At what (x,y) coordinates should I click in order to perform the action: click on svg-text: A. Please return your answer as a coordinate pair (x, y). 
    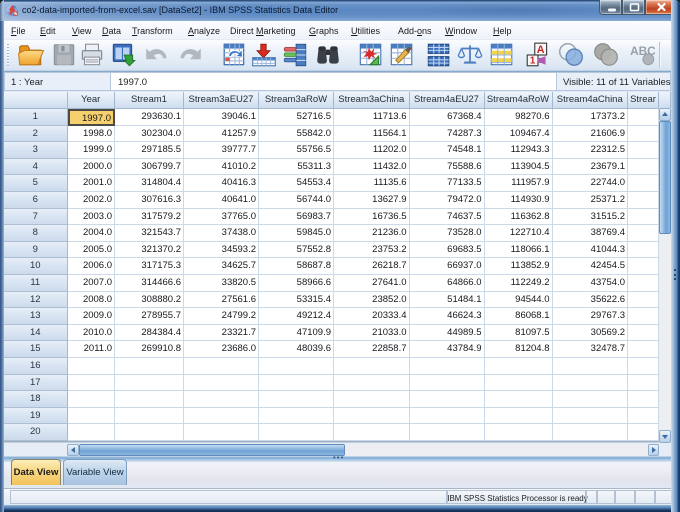
    Looking at the image, I should click on (541, 50).